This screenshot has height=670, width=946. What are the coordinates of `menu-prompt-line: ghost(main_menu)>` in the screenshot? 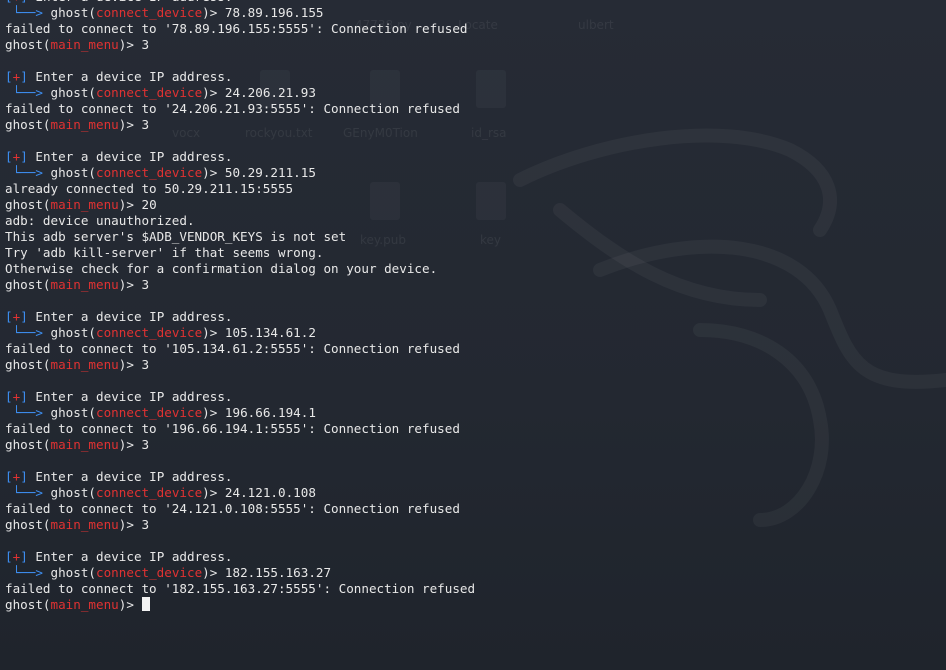 It's located at (475, 605).